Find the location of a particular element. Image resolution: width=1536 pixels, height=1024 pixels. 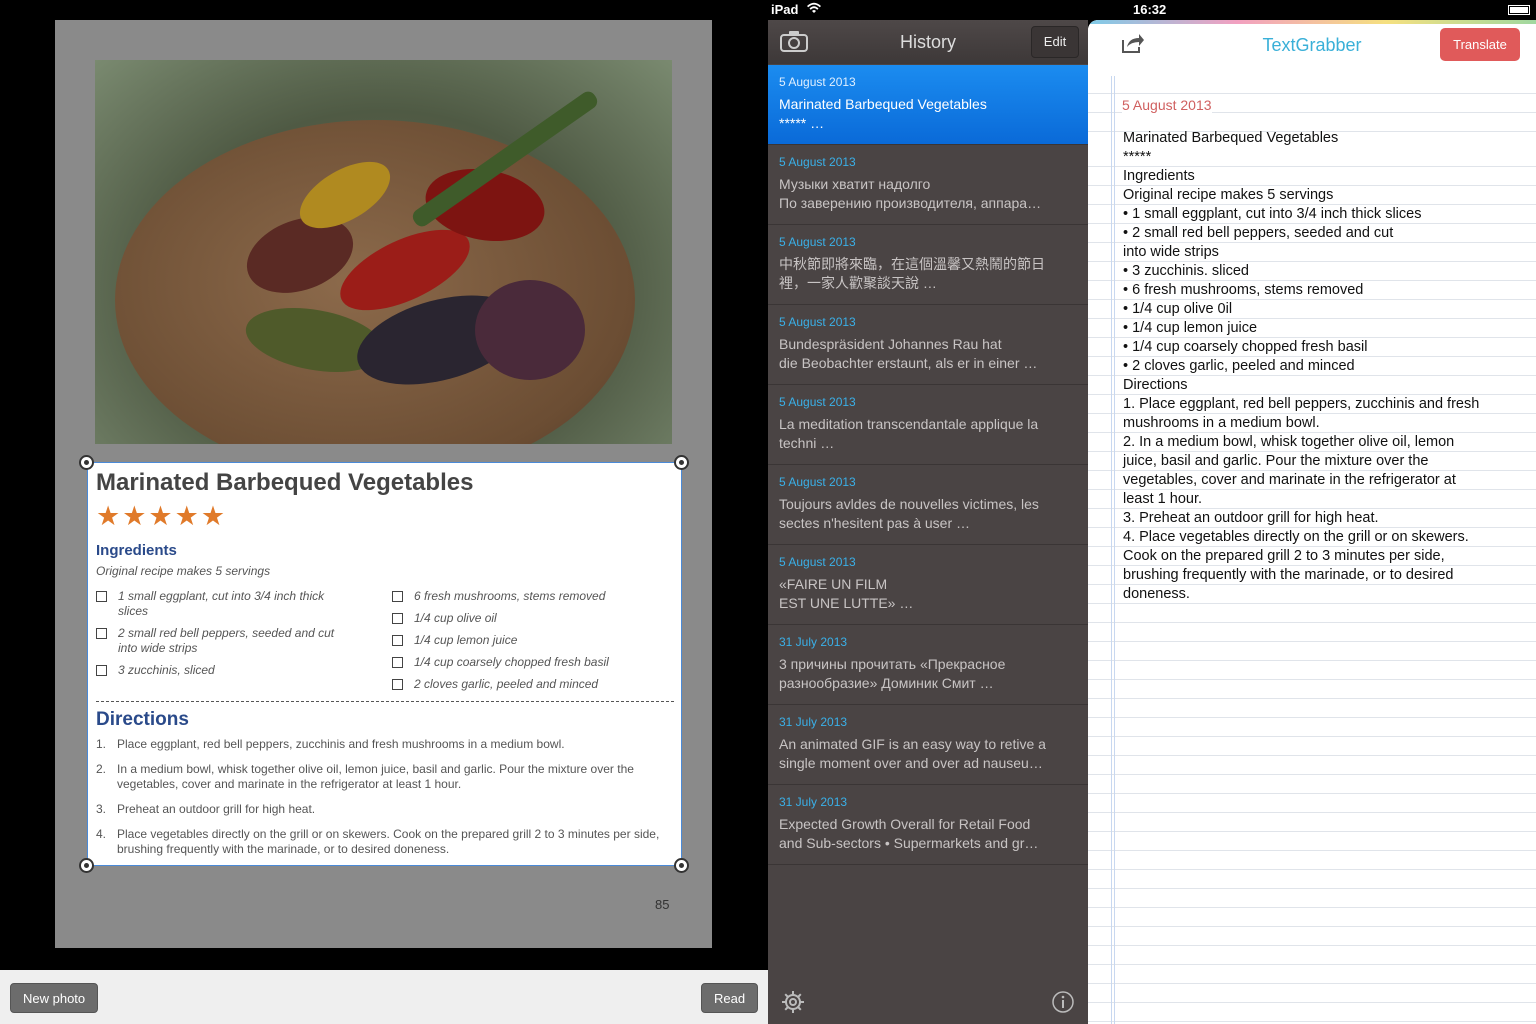

bottom-toolbar: New photo Read is located at coordinates (384, 997).